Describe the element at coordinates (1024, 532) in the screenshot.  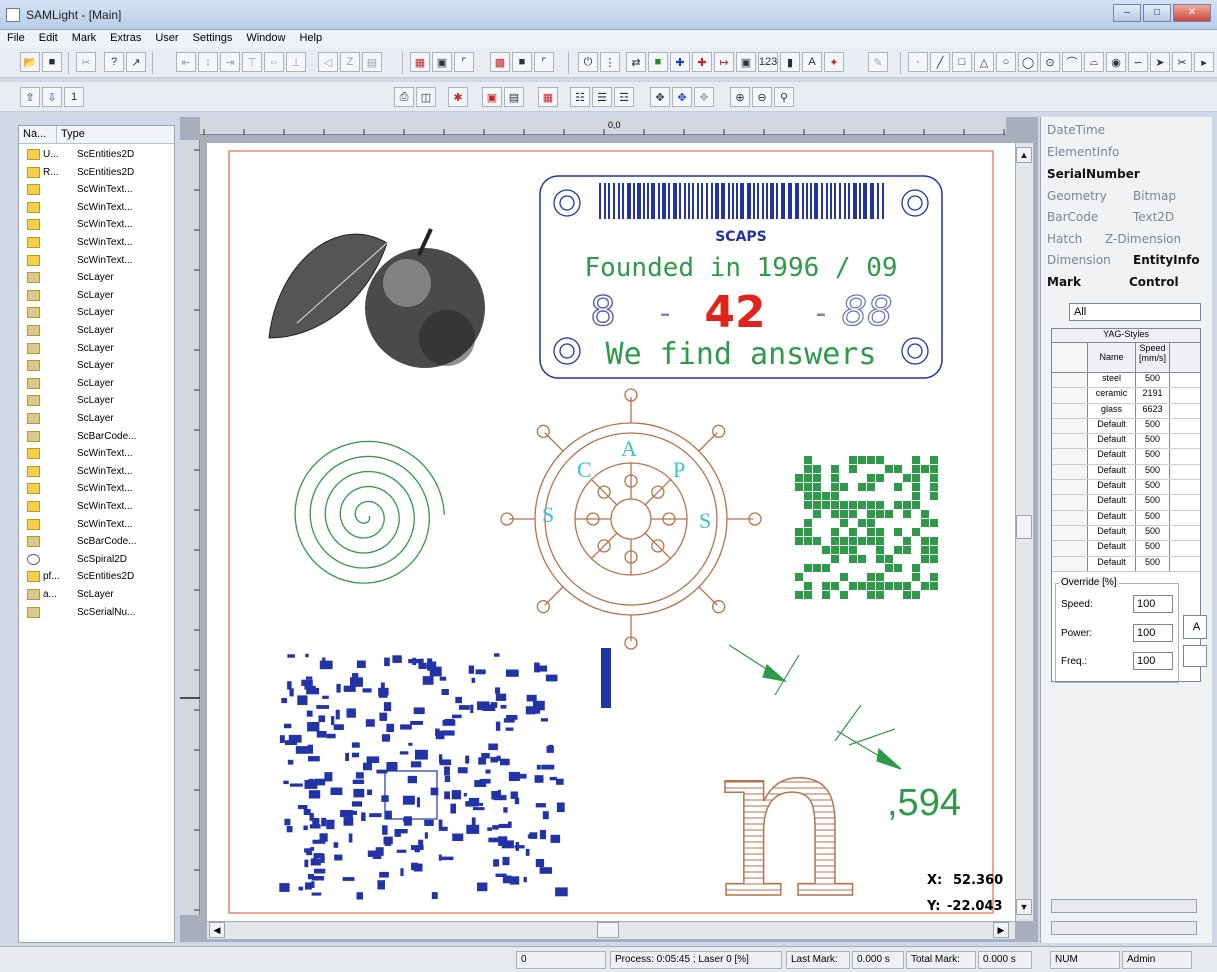
I see `canvas-vertical-scrollbar: ▲ ▼` at that location.